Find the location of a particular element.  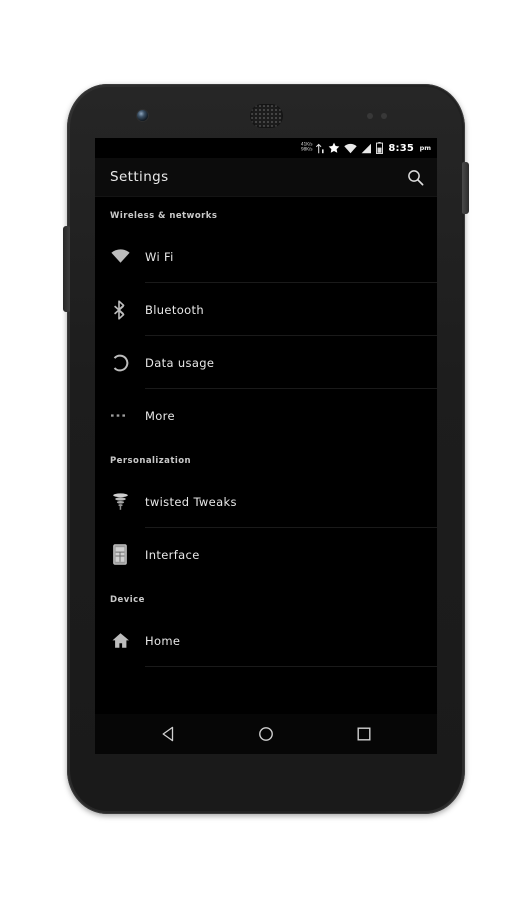

settings-row-label: Data usage is located at coordinates (180, 362).